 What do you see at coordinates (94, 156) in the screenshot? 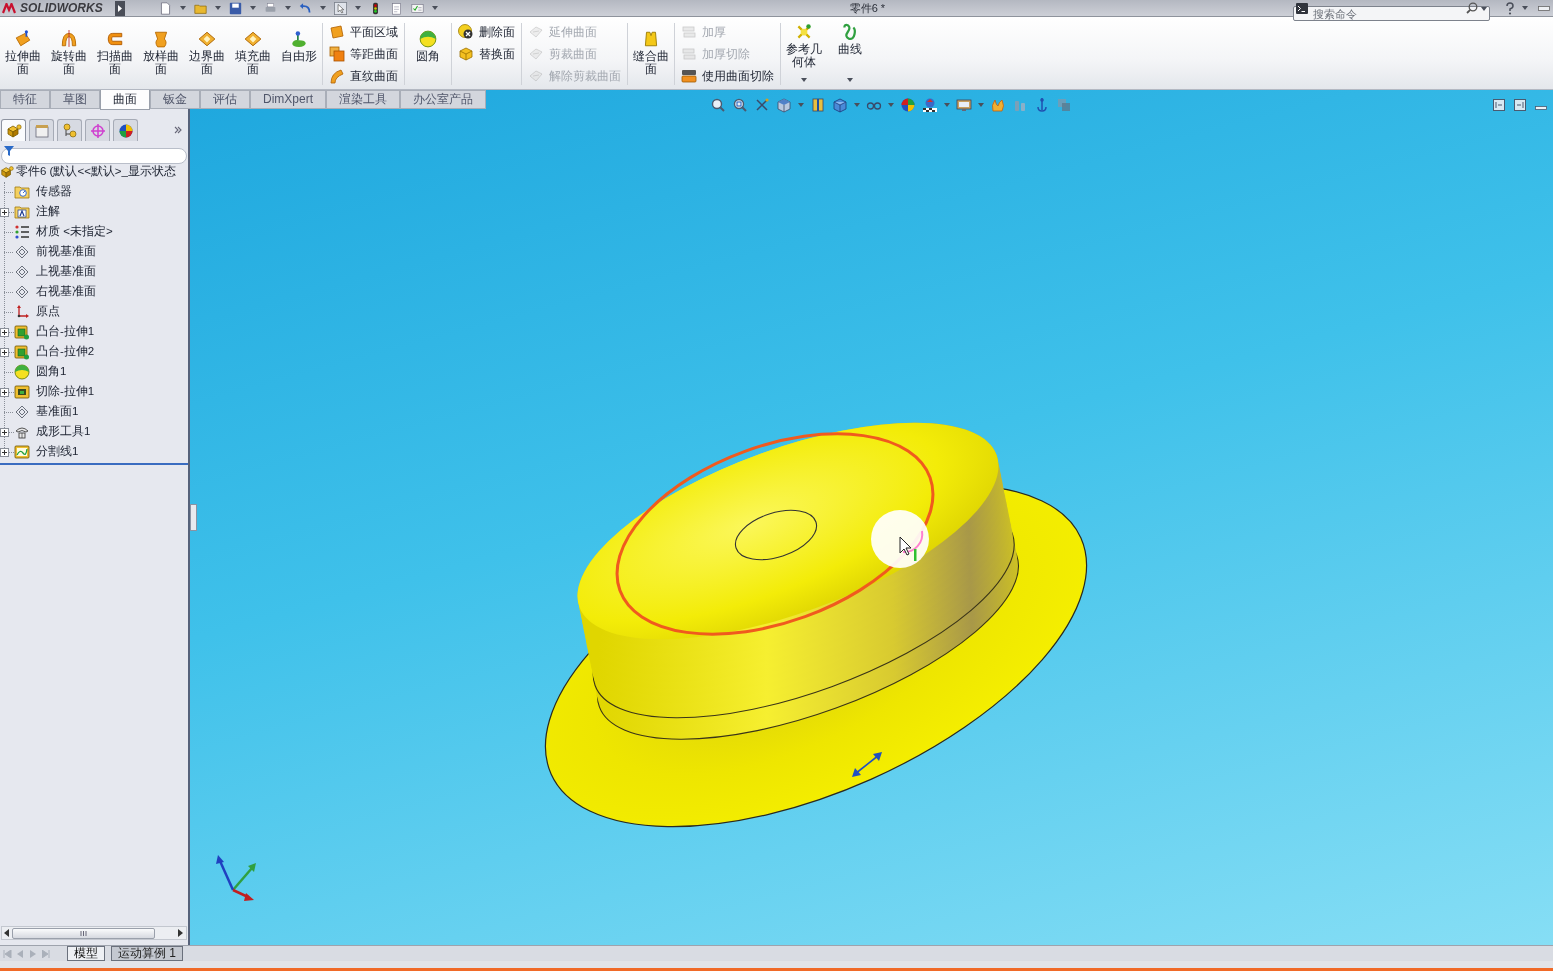
I see `filter-field` at bounding box center [94, 156].